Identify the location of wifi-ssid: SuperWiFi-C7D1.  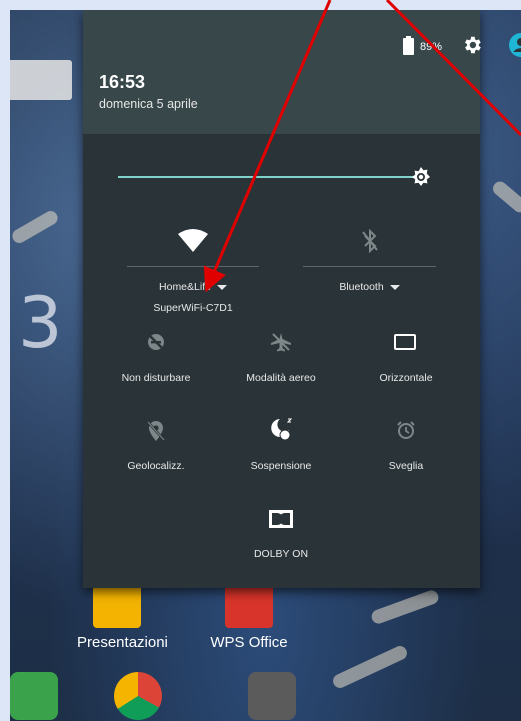
(193, 308).